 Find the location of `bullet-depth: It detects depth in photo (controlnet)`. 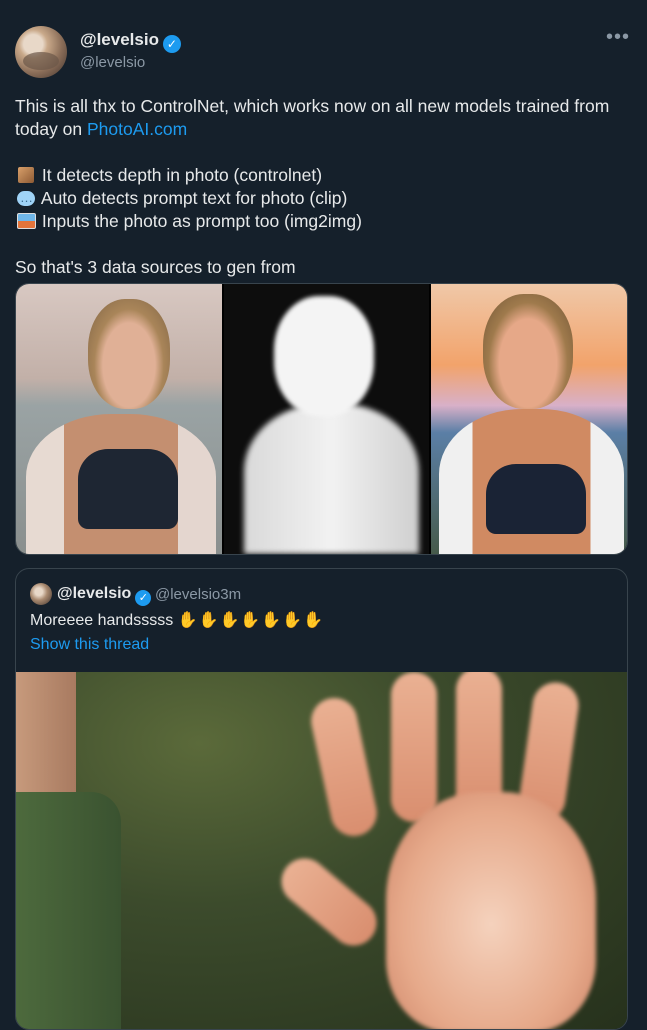

bullet-depth: It detects depth in photo (controlnet) is located at coordinates (322, 175).